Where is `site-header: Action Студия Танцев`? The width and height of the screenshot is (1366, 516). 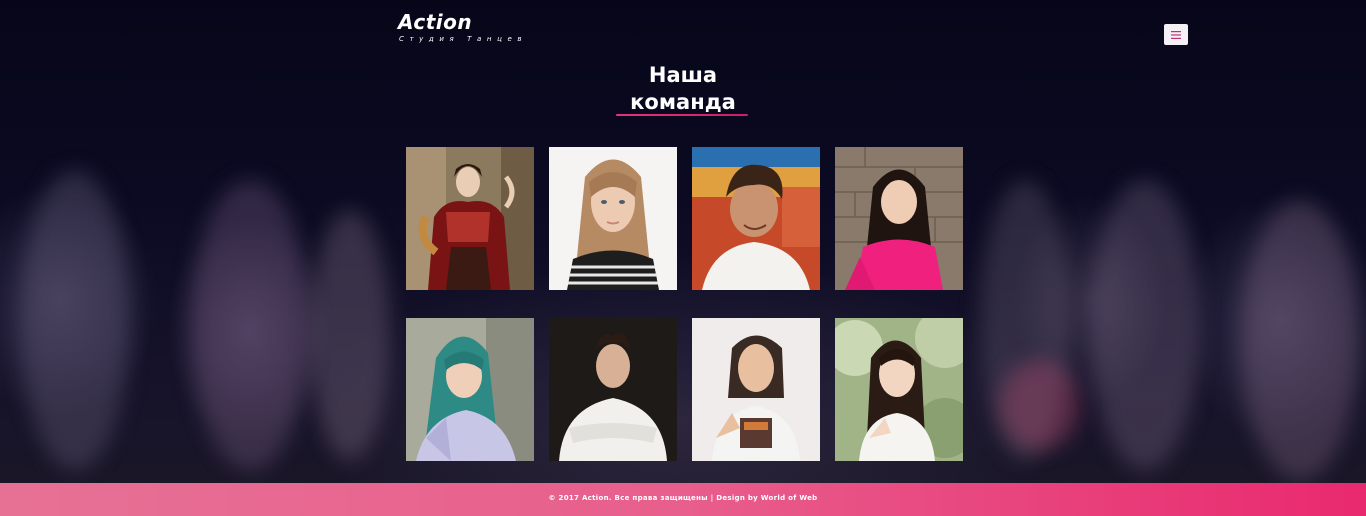
site-header: Action Студия Танцев is located at coordinates (683, 30).